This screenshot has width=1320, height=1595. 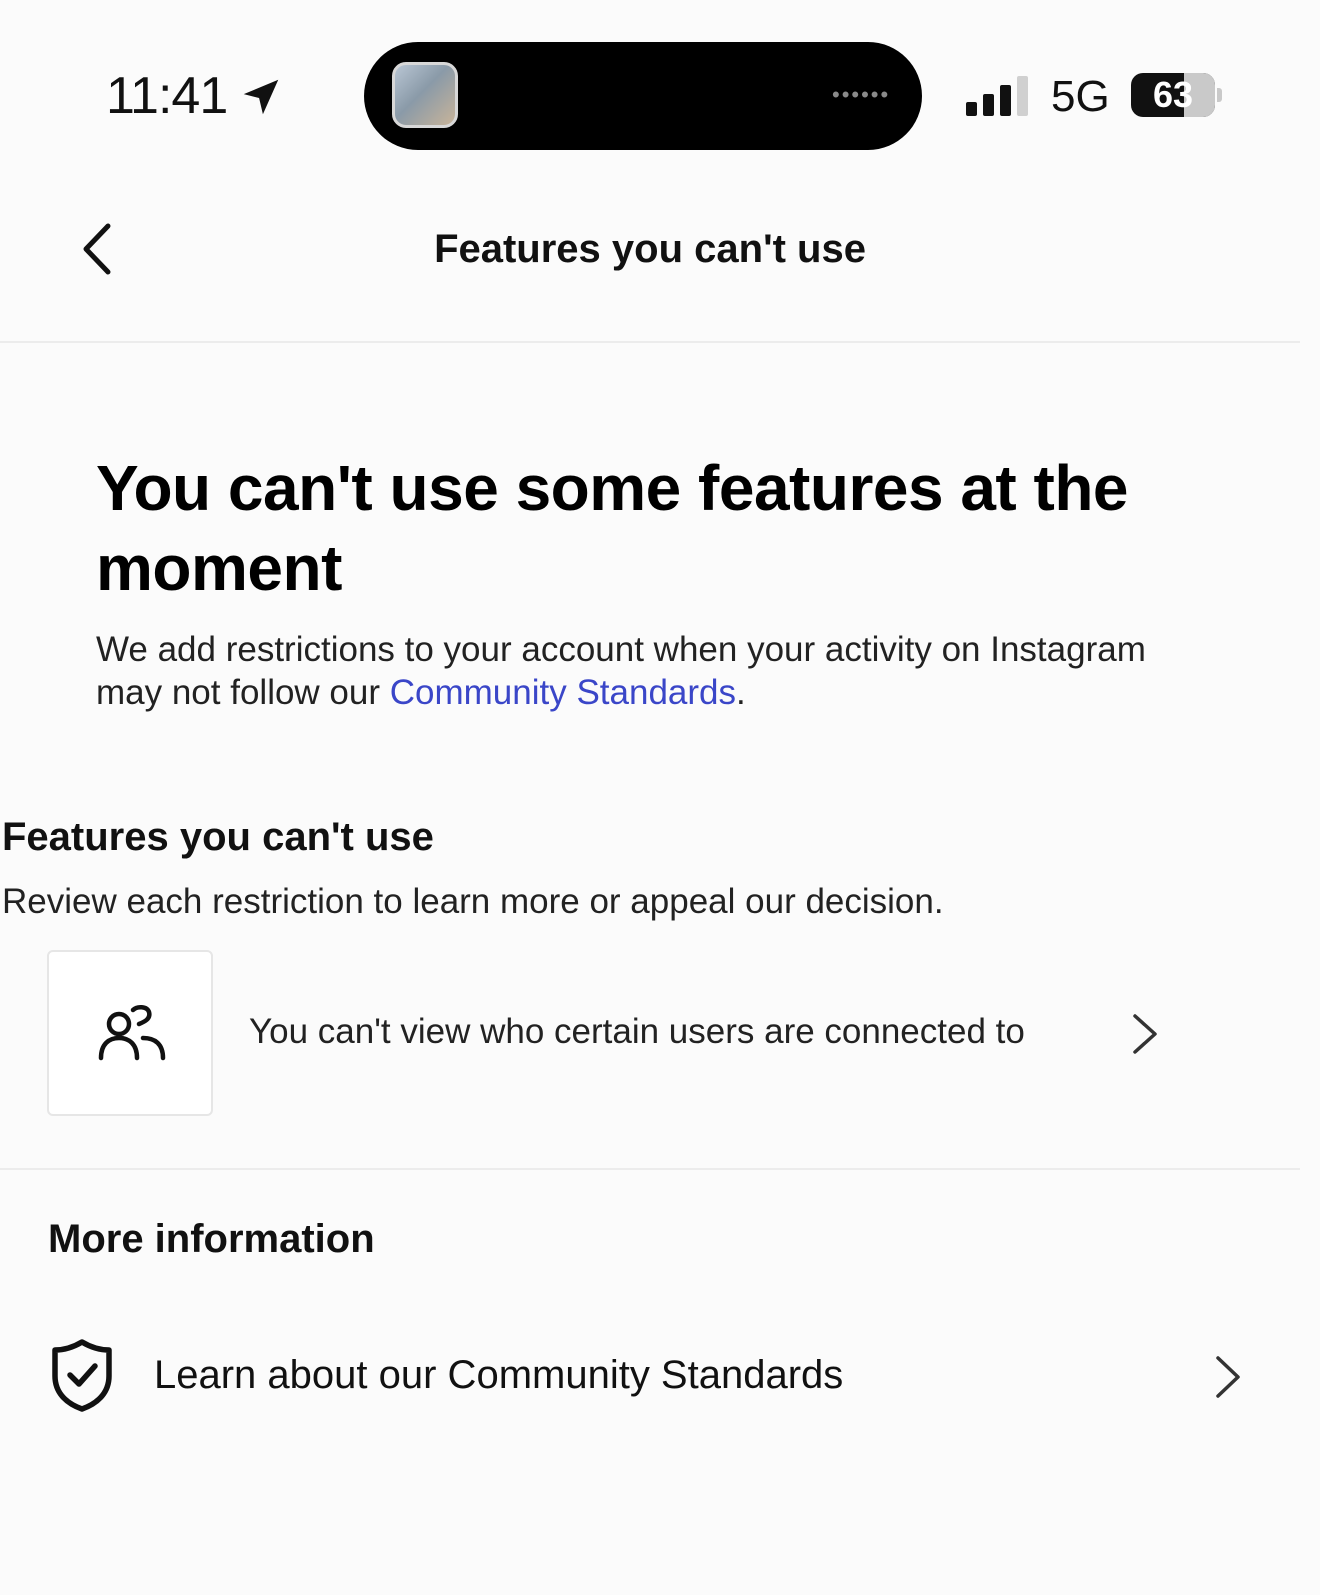 I want to click on audio-waveform-icon: ••••••, so click(x=861, y=94).